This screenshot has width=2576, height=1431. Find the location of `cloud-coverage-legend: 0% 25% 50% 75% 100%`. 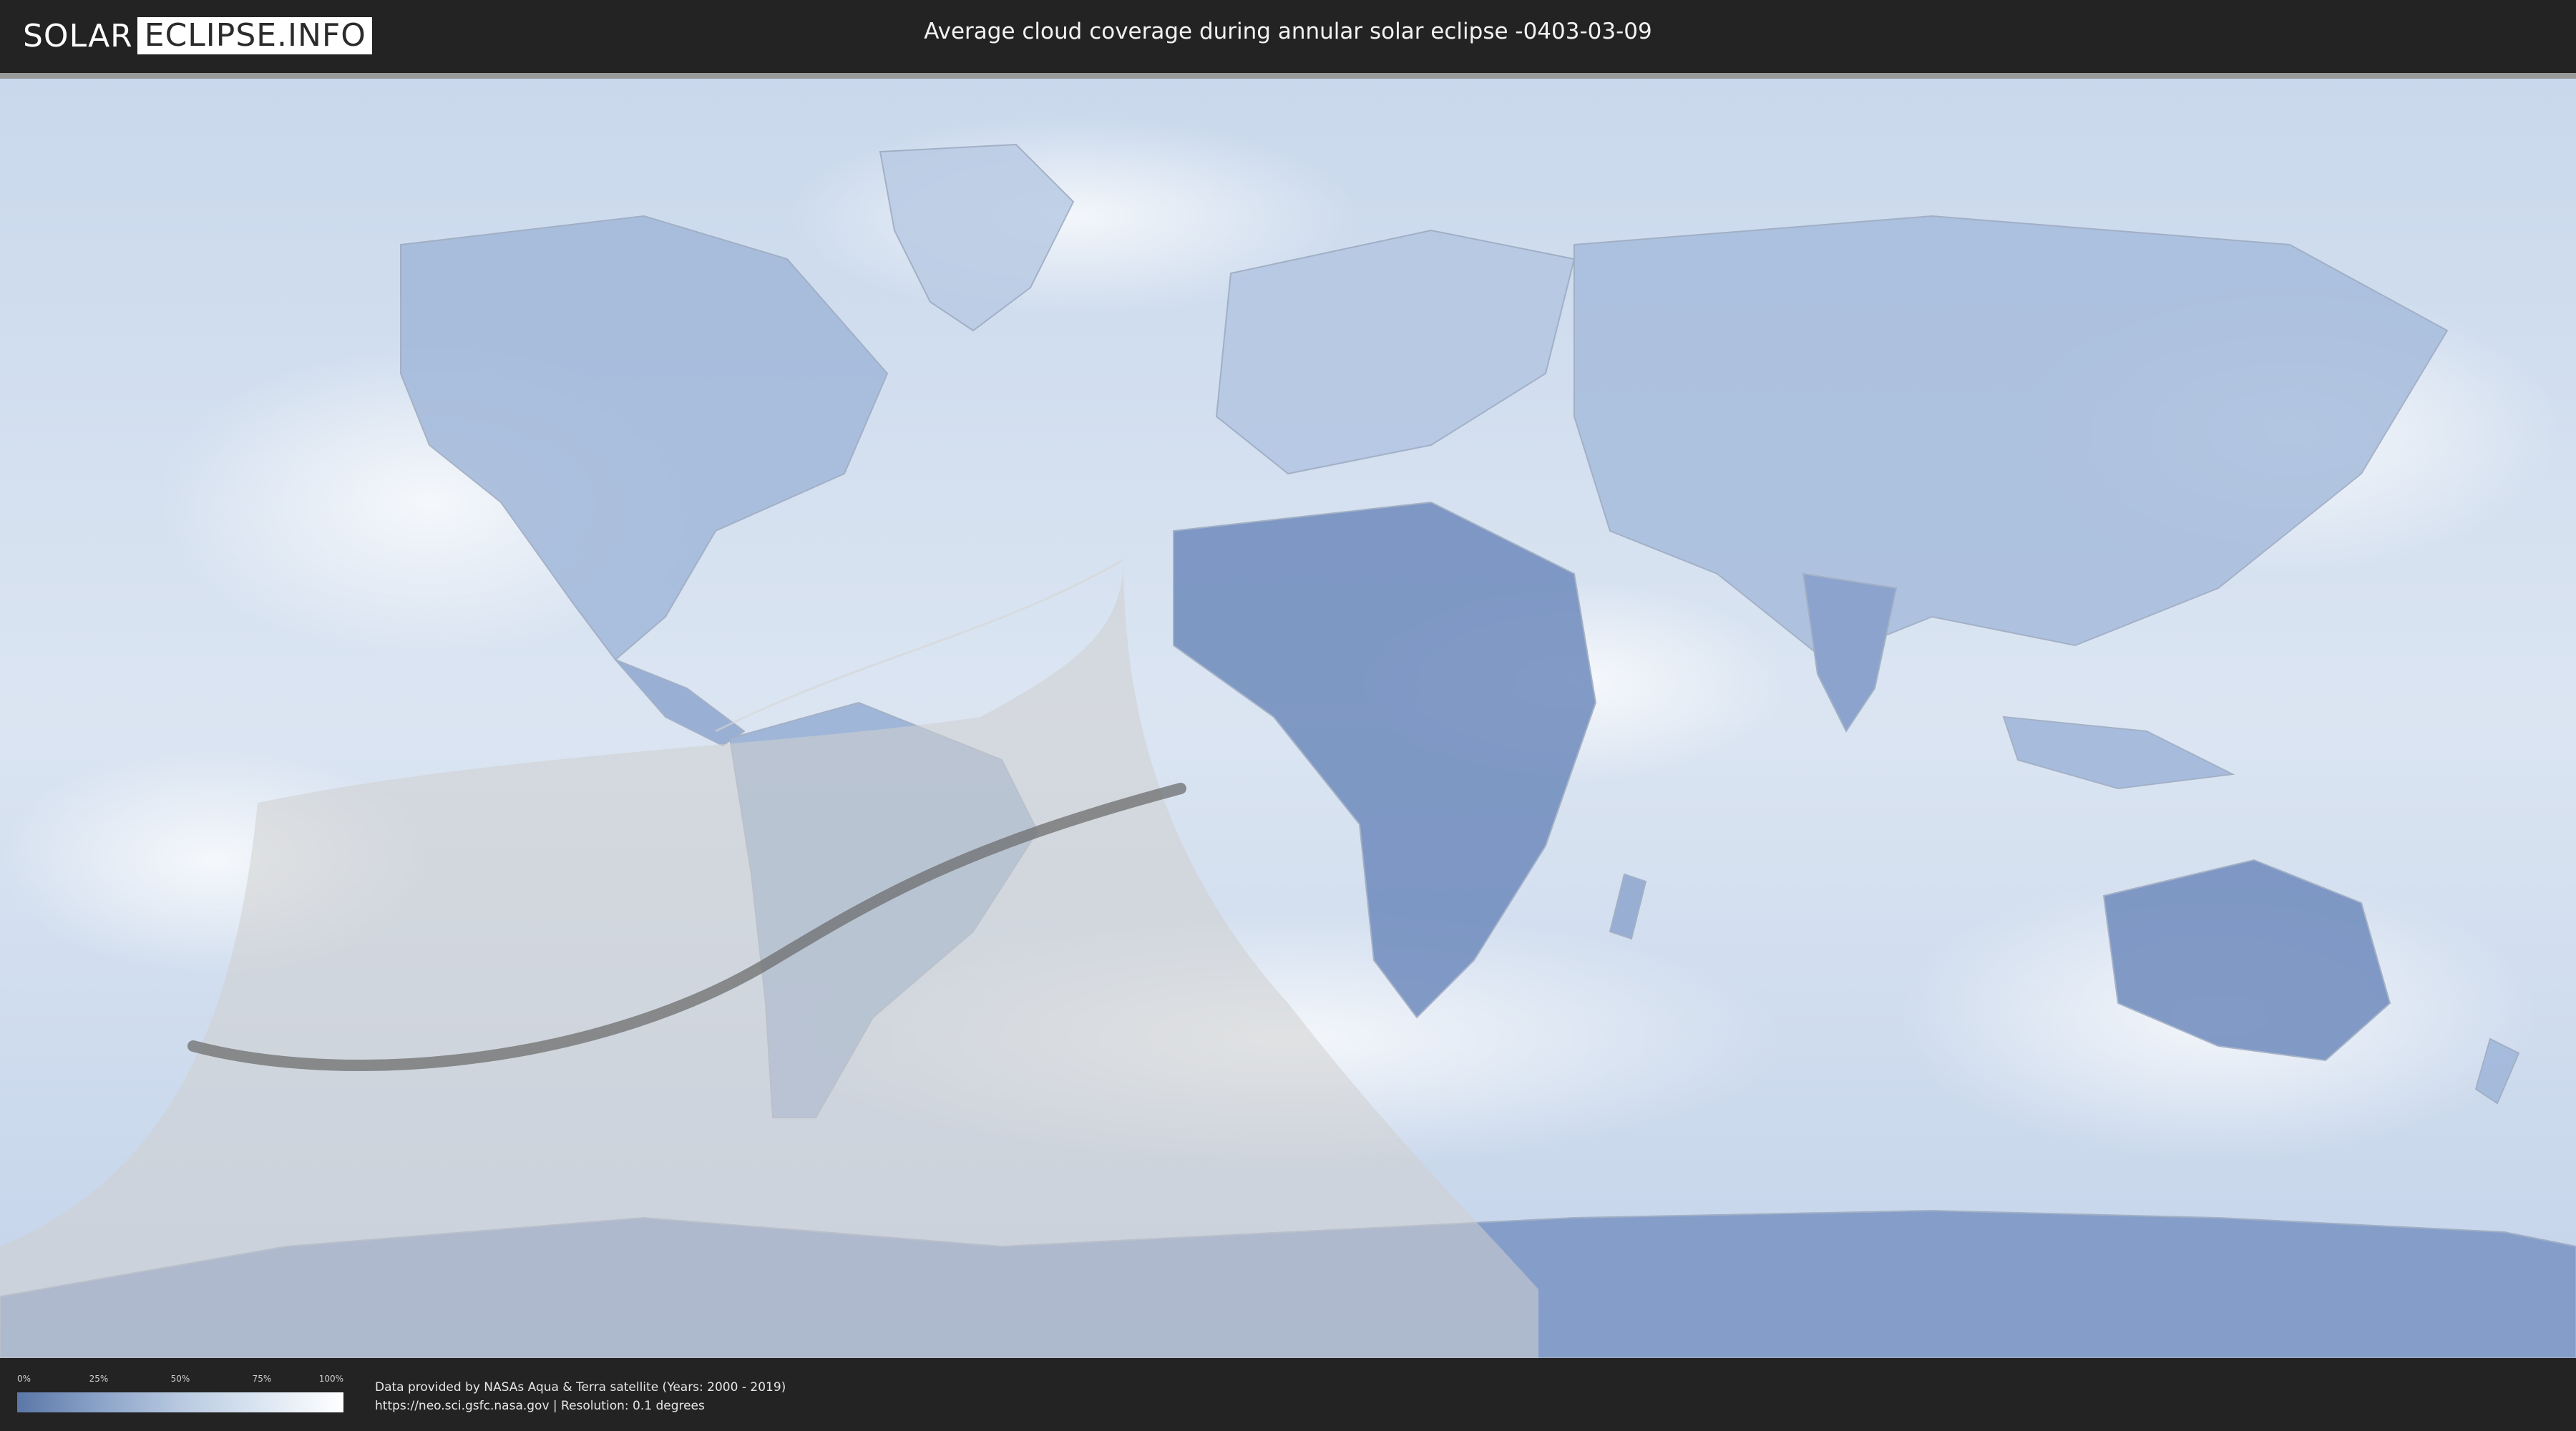

cloud-coverage-legend: 0% 25% 50% 75% 100% is located at coordinates (180, 1394).